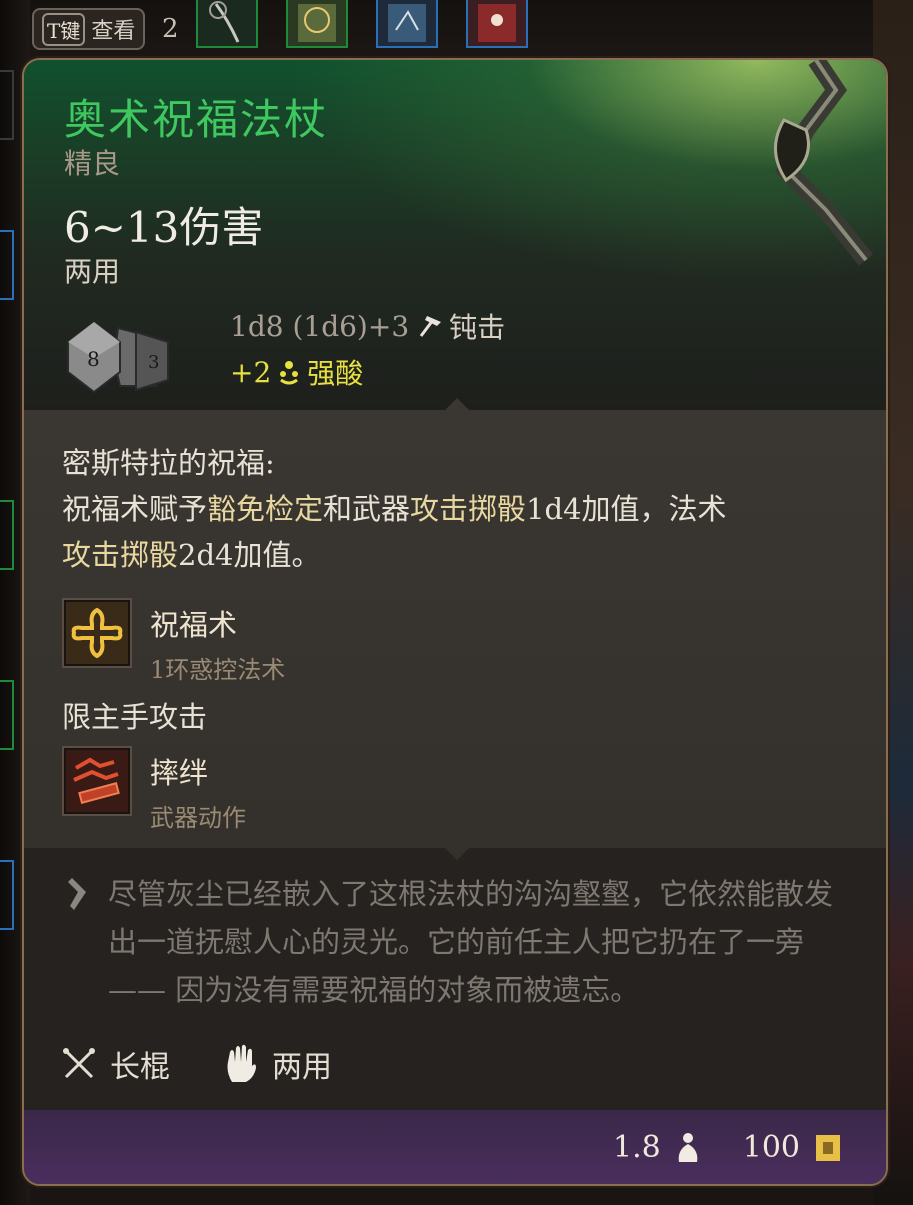 The image size is (913, 1205). Describe the element at coordinates (89, 29) in the screenshot. I see `examine-key-hint: T键 查看` at that location.